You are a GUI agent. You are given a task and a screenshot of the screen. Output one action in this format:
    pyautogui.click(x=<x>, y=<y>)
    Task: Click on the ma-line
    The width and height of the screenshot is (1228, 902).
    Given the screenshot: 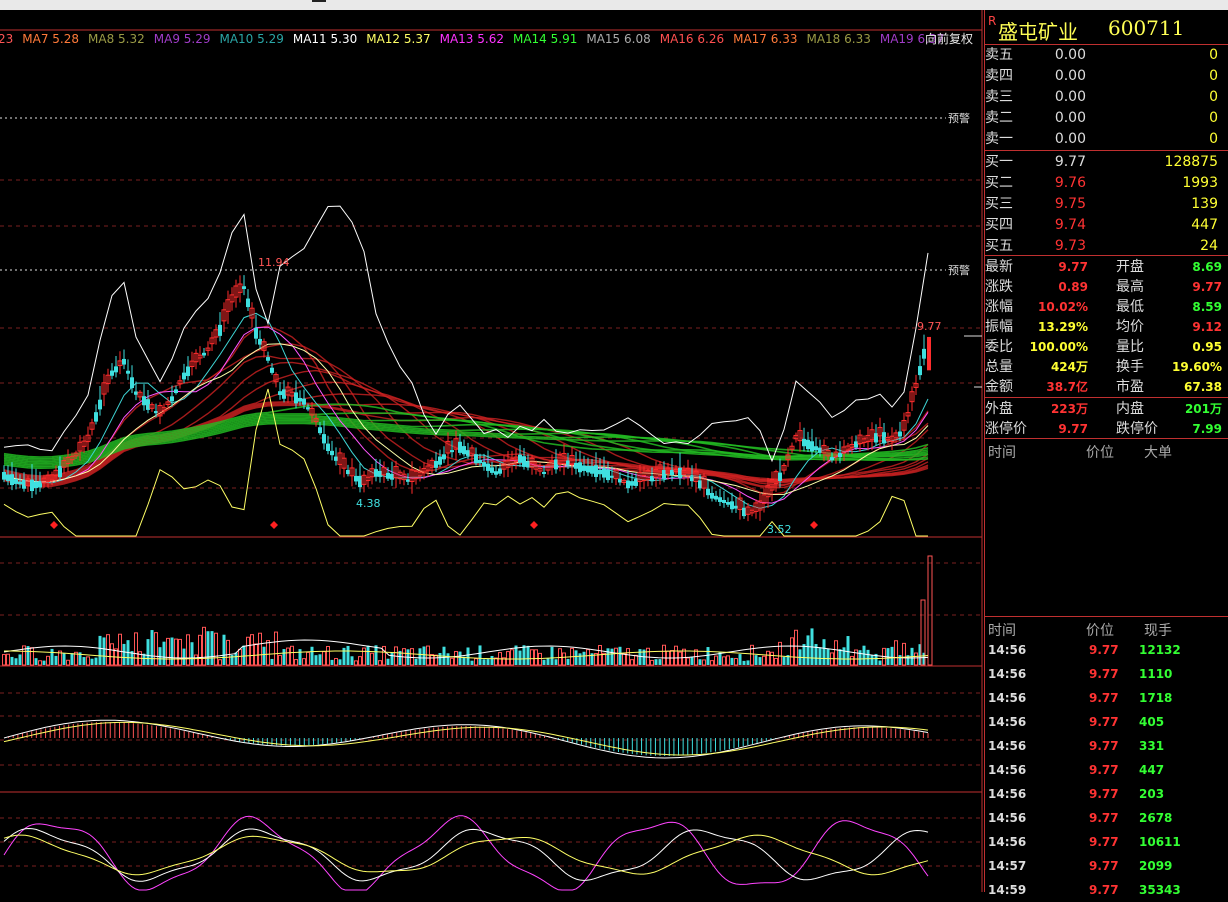 What is the action you would take?
    pyautogui.click(x=466, y=419)
    